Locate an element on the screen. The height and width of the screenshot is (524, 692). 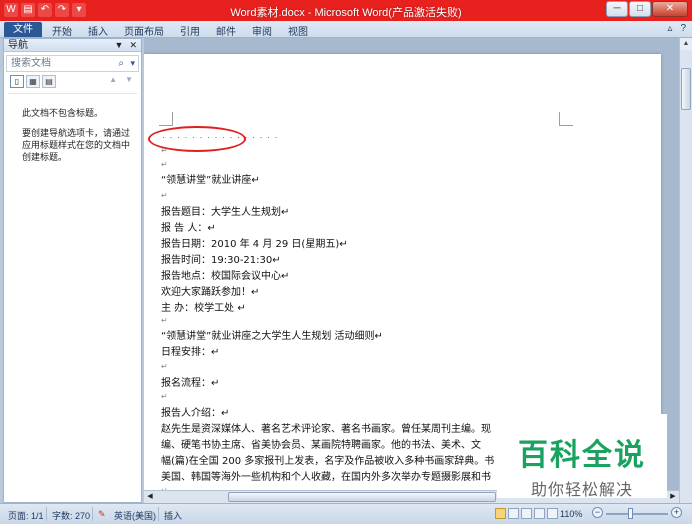
zoom-level: 110% is located at coordinates (571, 514).